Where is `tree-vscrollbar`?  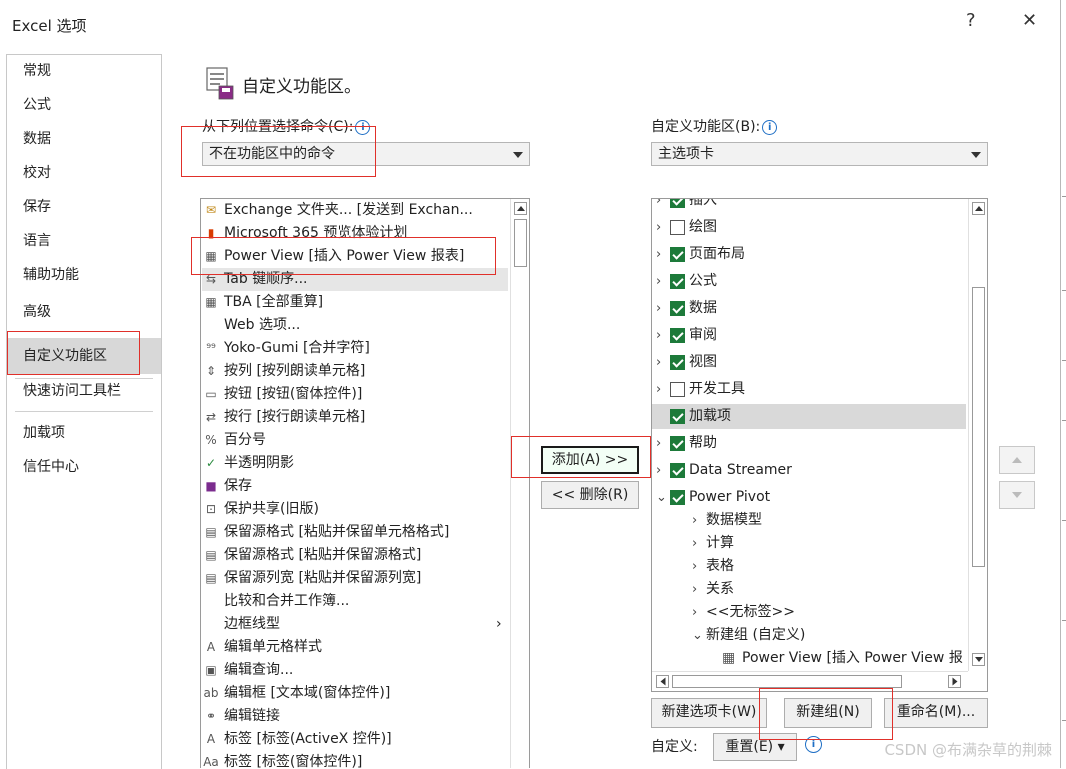
tree-vscrollbar is located at coordinates (977, 435).